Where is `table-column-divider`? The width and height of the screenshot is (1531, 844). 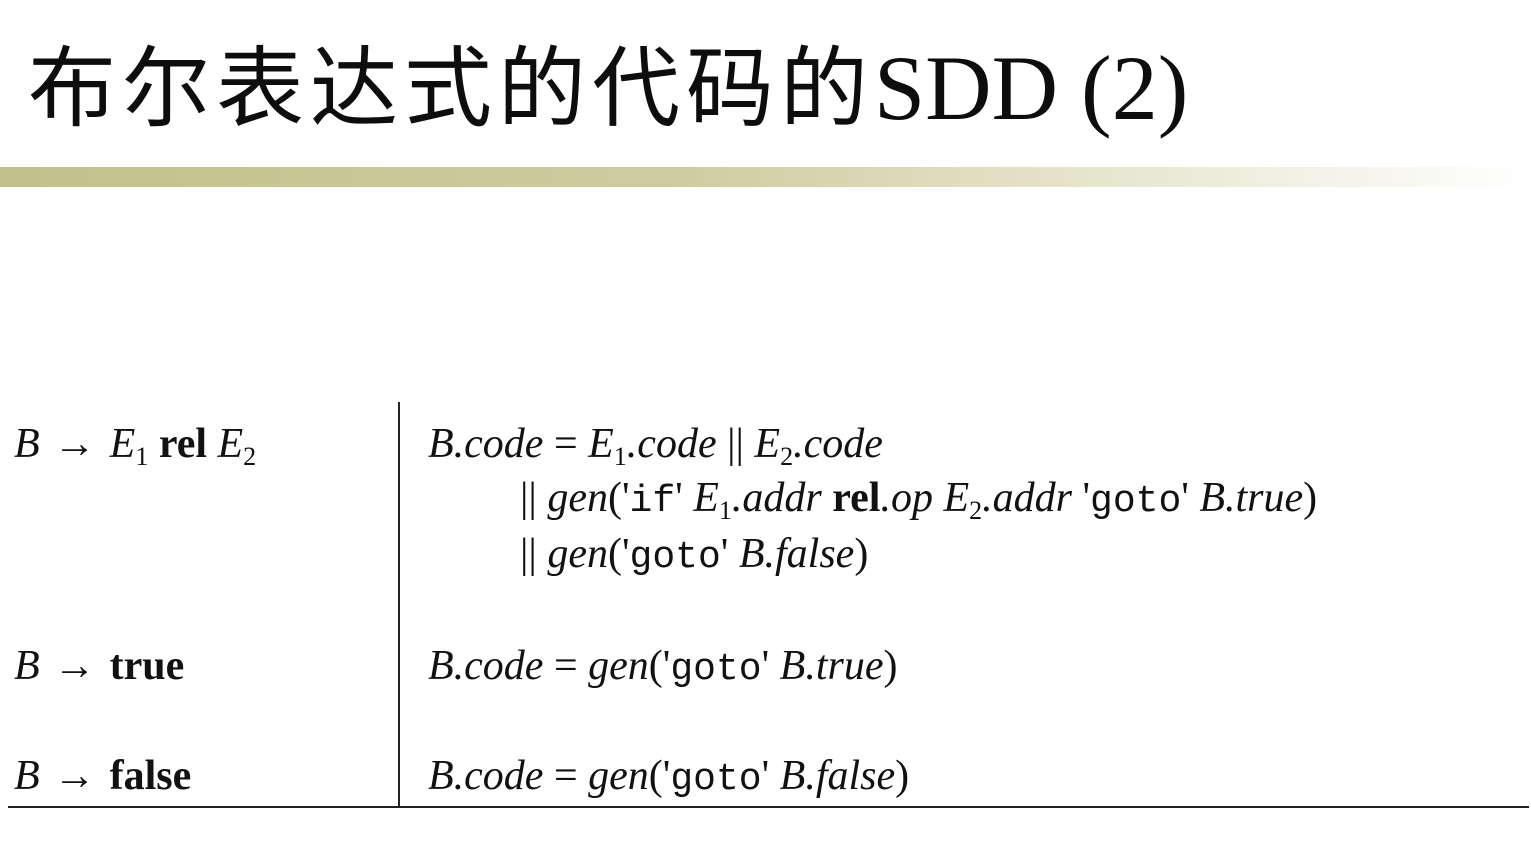
table-column-divider is located at coordinates (399, 605).